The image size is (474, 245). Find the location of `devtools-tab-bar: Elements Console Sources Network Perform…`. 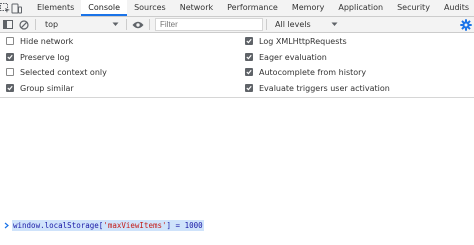

devtools-tab-bar: Elements Console Sources Network Perform… is located at coordinates (237, 8).